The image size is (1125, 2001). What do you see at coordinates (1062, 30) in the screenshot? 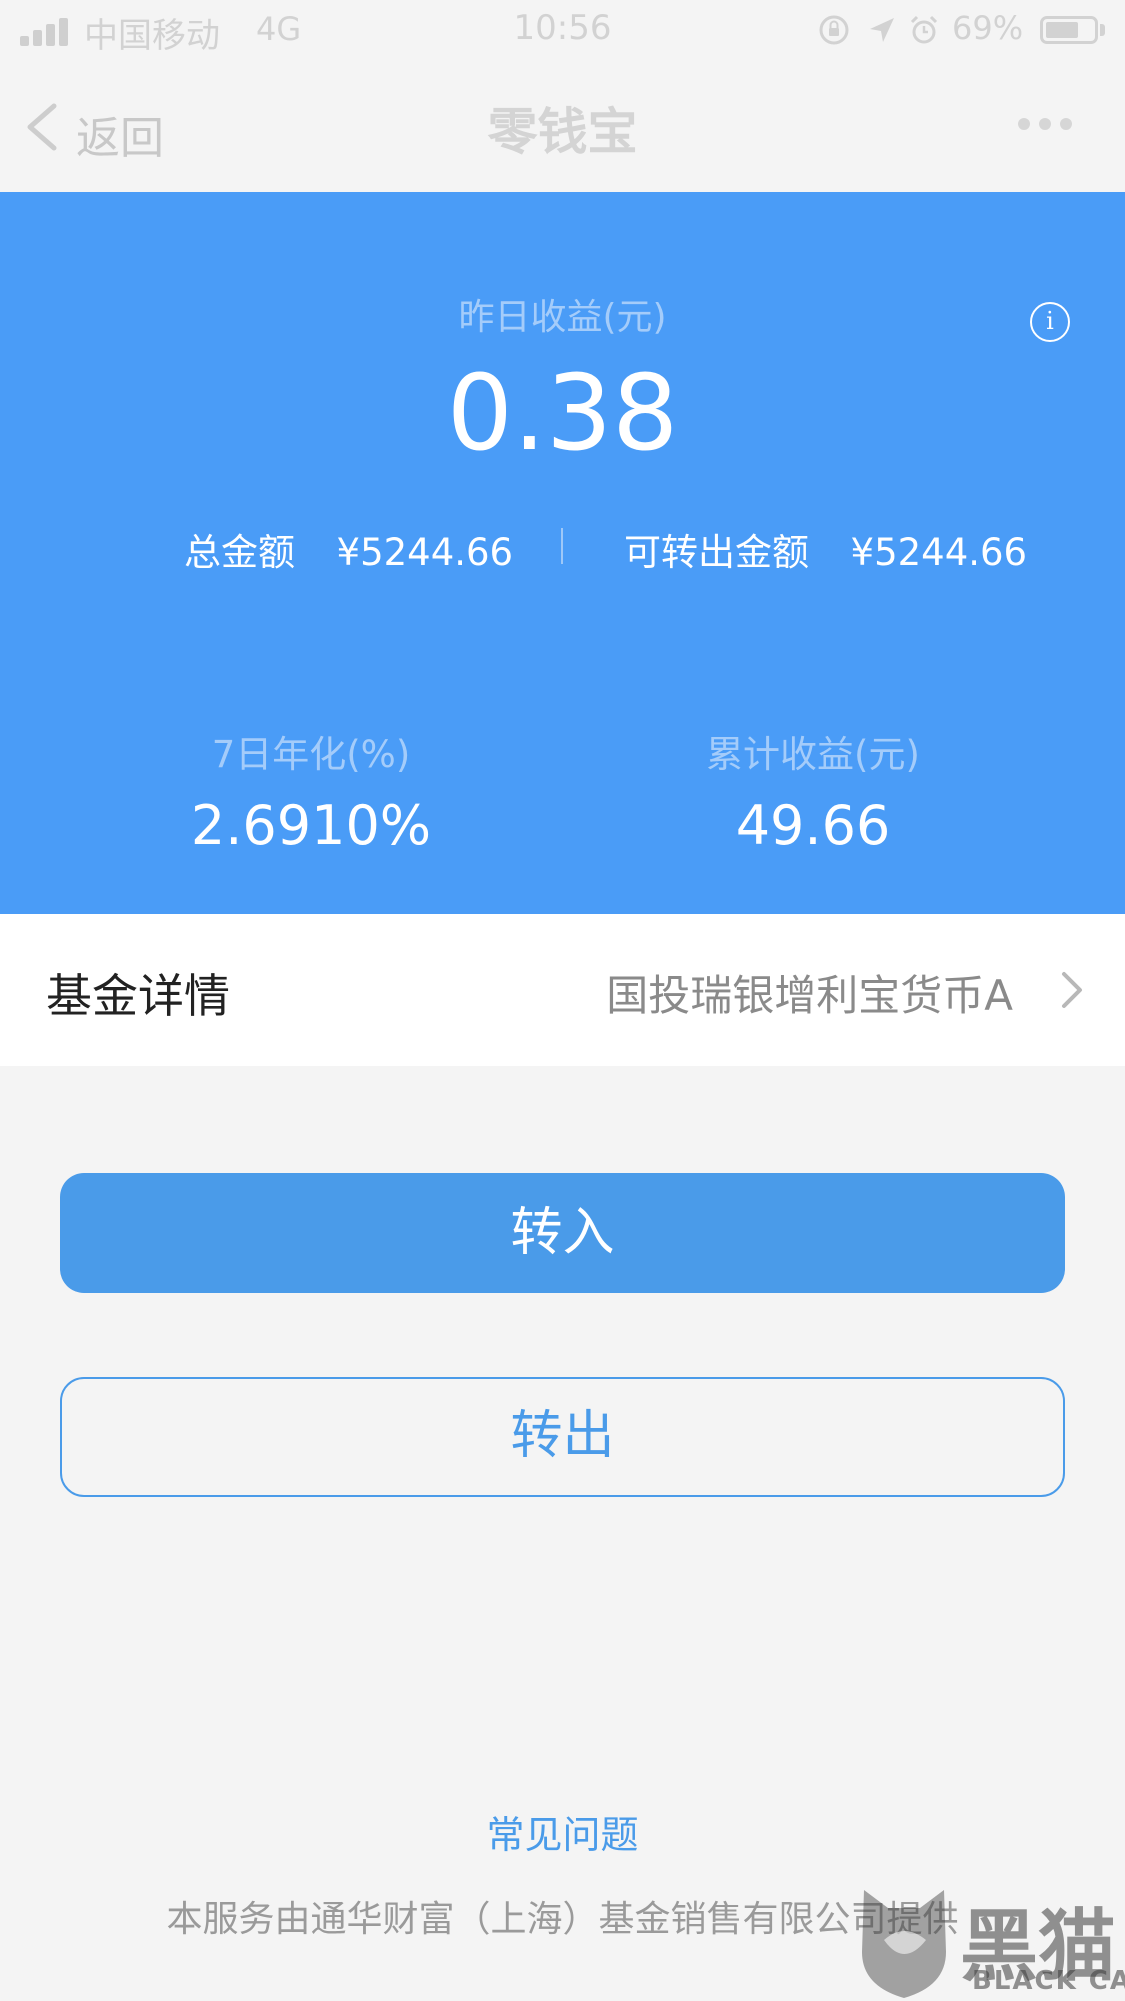
I see `battery-fill` at bounding box center [1062, 30].